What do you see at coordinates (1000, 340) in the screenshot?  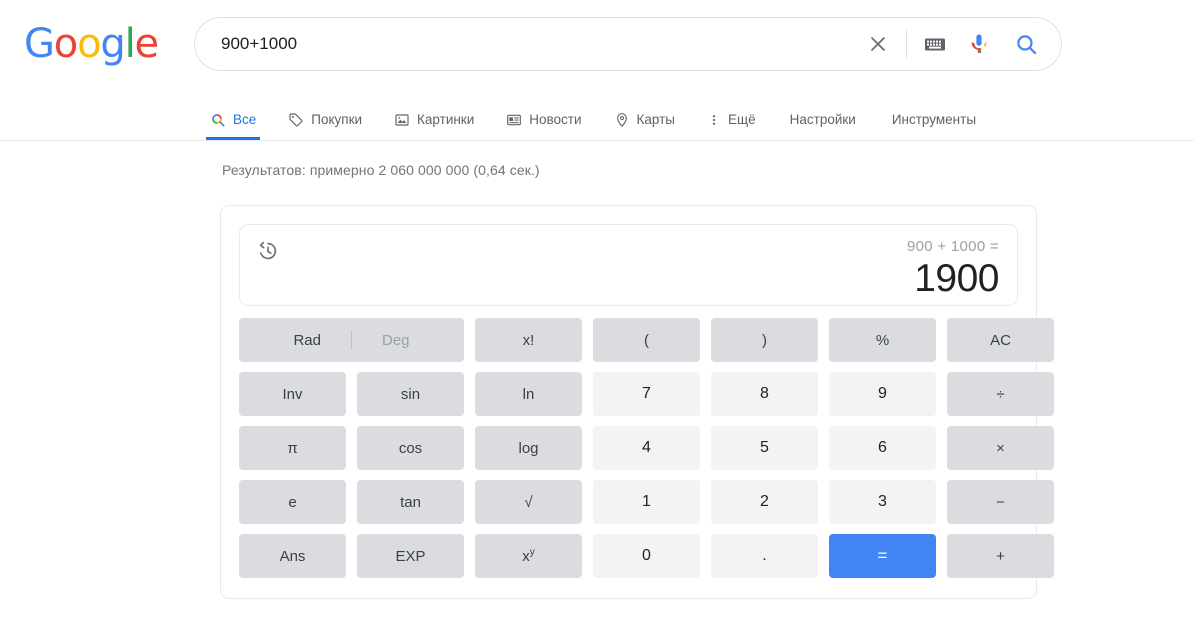 I see `key-all-clear: AC` at bounding box center [1000, 340].